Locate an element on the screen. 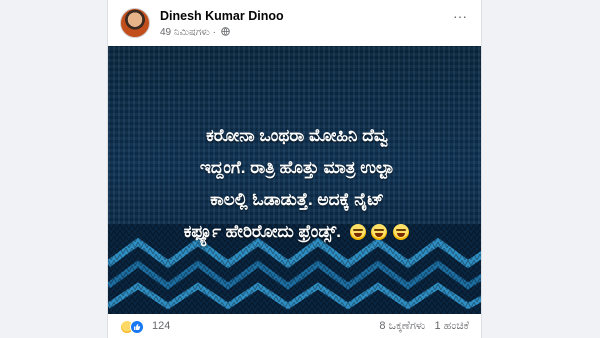 This screenshot has height=338, width=600. like-reaction-icon is located at coordinates (137, 327).